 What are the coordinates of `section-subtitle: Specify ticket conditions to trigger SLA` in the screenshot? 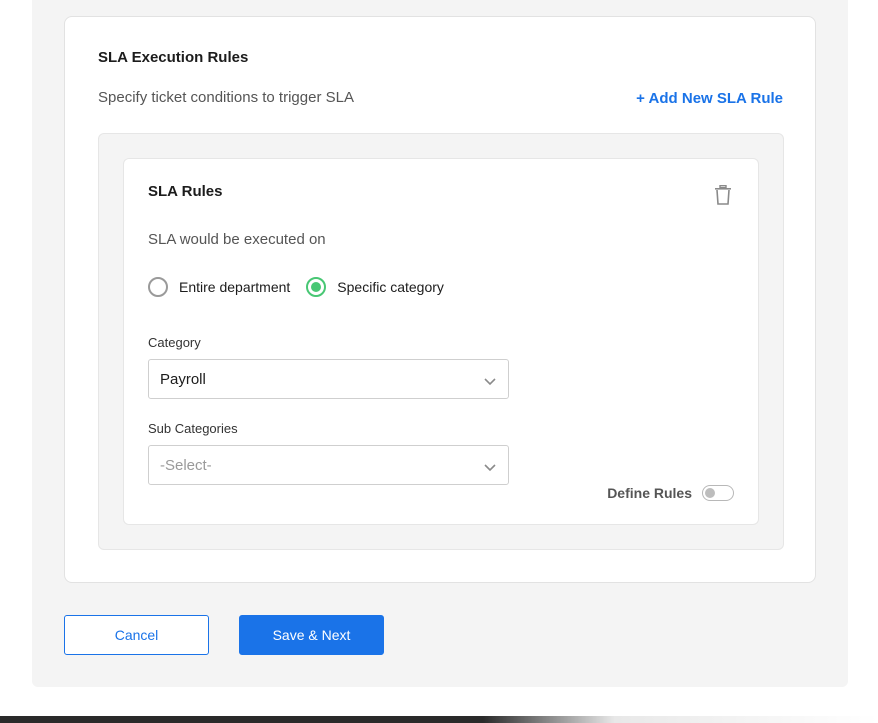 It's located at (226, 97).